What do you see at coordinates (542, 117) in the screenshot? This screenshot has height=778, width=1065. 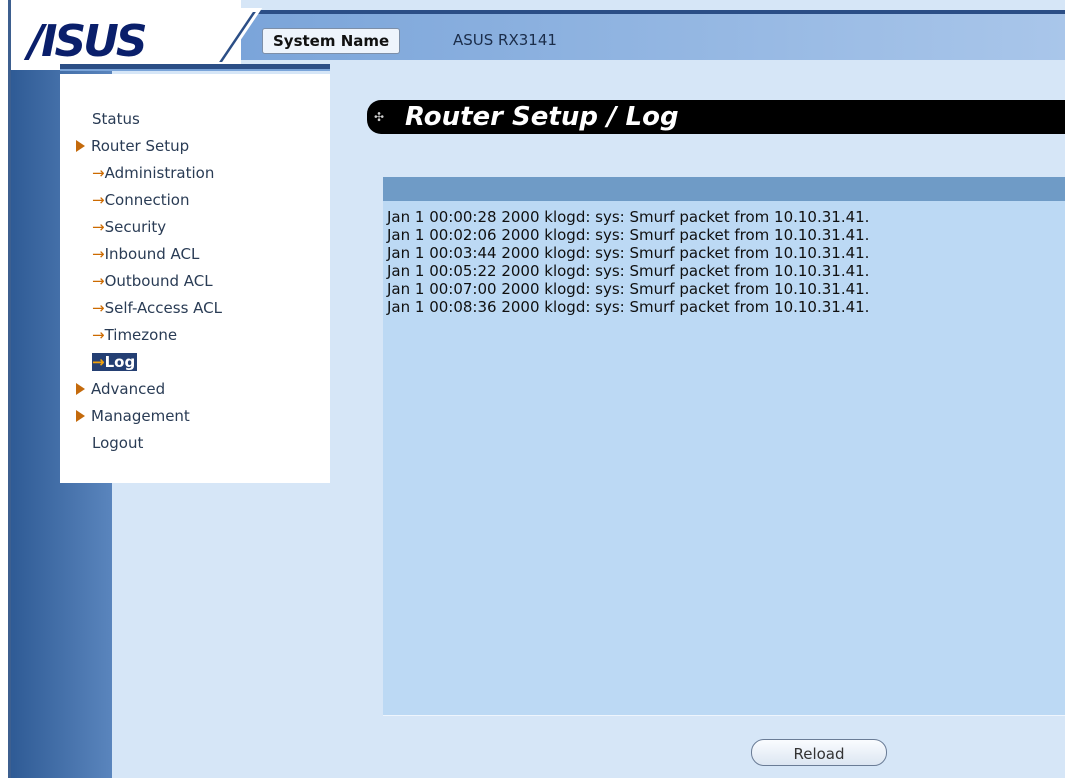 I see `page-title: Router Setup / Log` at bounding box center [542, 117].